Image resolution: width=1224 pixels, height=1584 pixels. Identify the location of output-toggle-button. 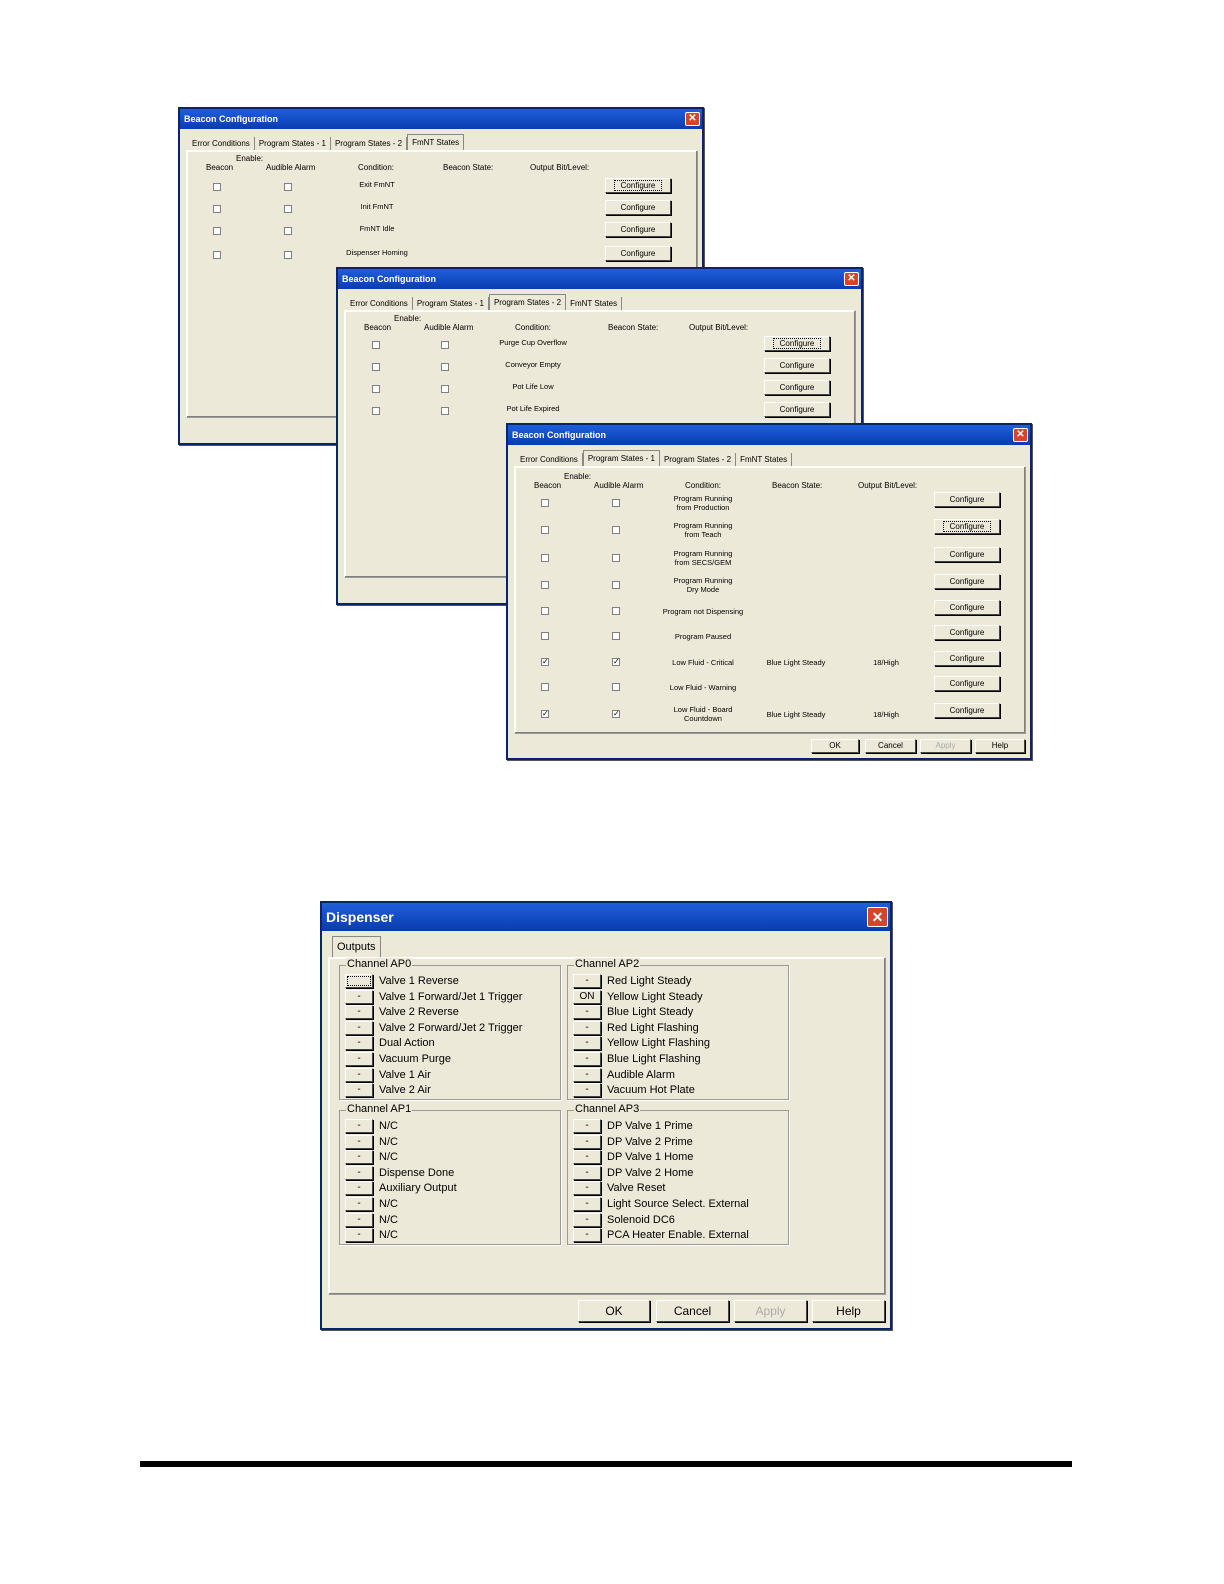
(359, 981).